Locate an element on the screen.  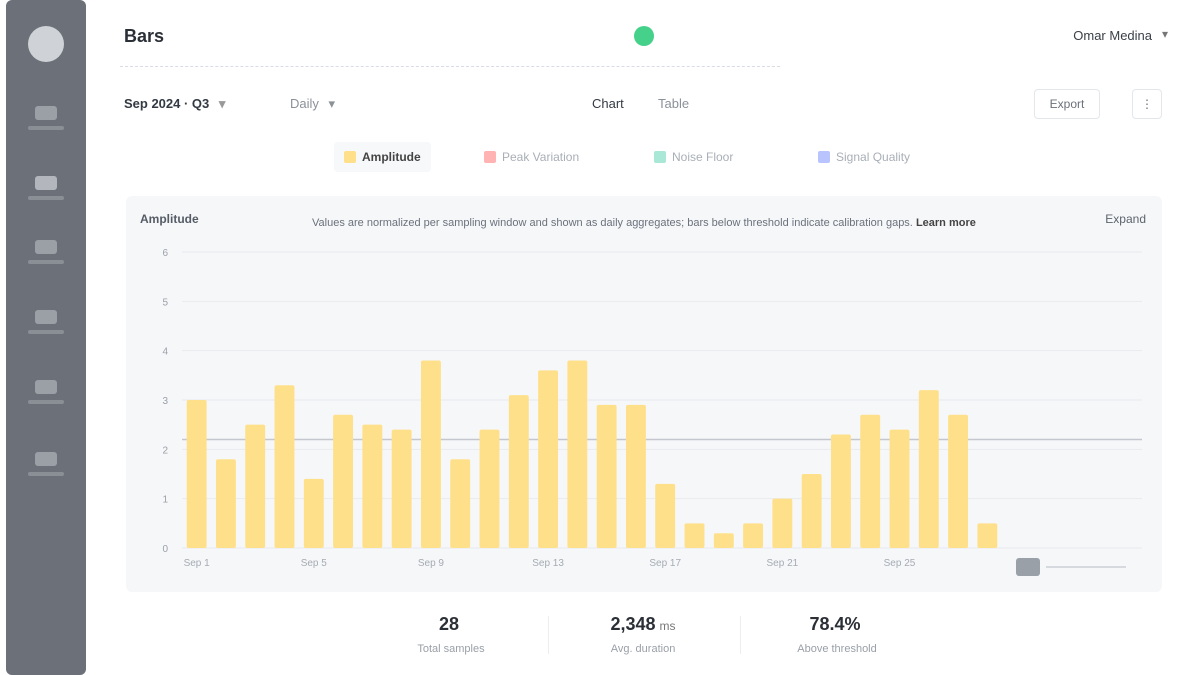
x-tick-label: Sep 25 is located at coordinates (900, 563).